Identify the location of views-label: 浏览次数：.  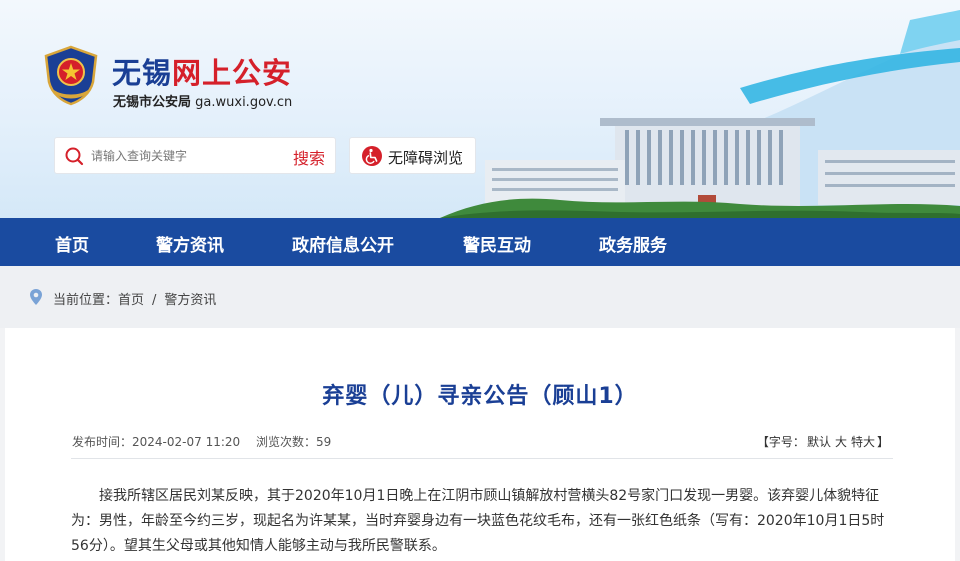
(285, 442).